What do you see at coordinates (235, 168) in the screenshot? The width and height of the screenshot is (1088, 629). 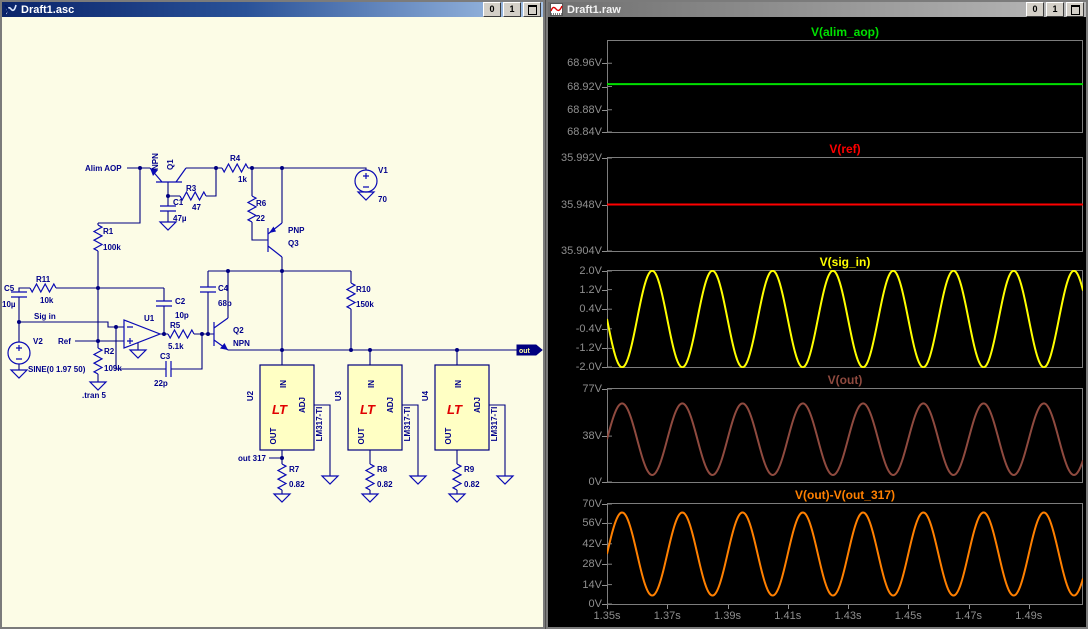 I see `resistor-R4-body` at bounding box center [235, 168].